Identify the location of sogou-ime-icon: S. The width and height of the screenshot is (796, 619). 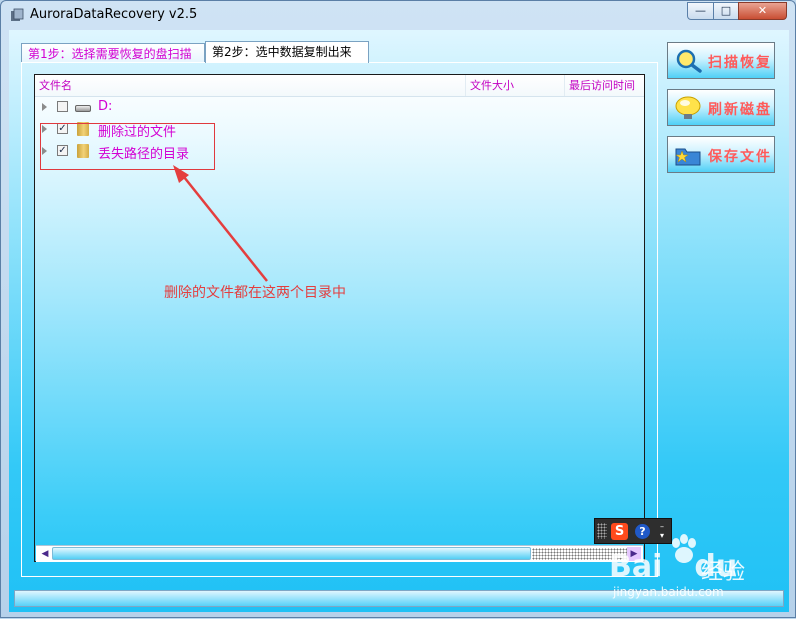
(619, 531).